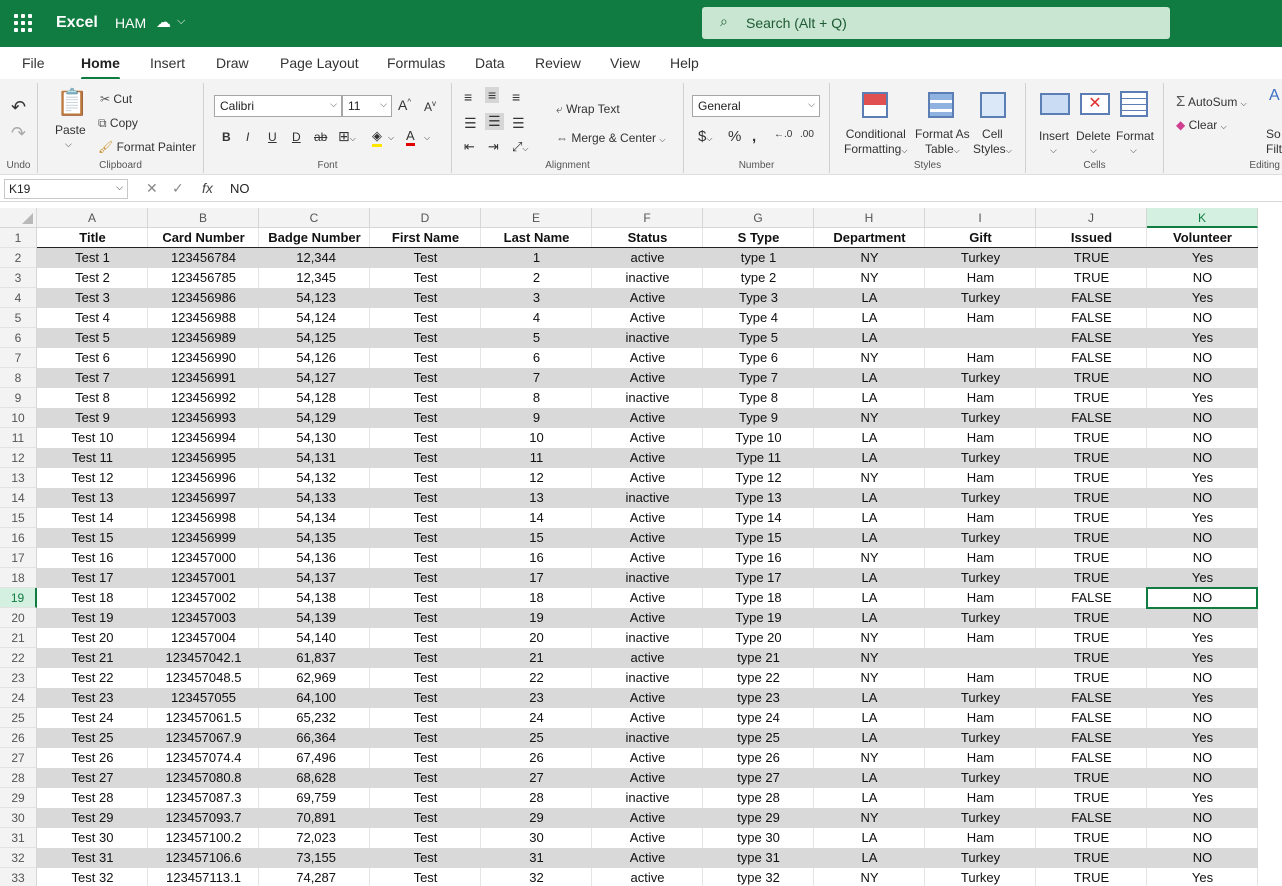 This screenshot has height=886, width=1282. I want to click on strikethrough-button: ab, so click(320, 137).